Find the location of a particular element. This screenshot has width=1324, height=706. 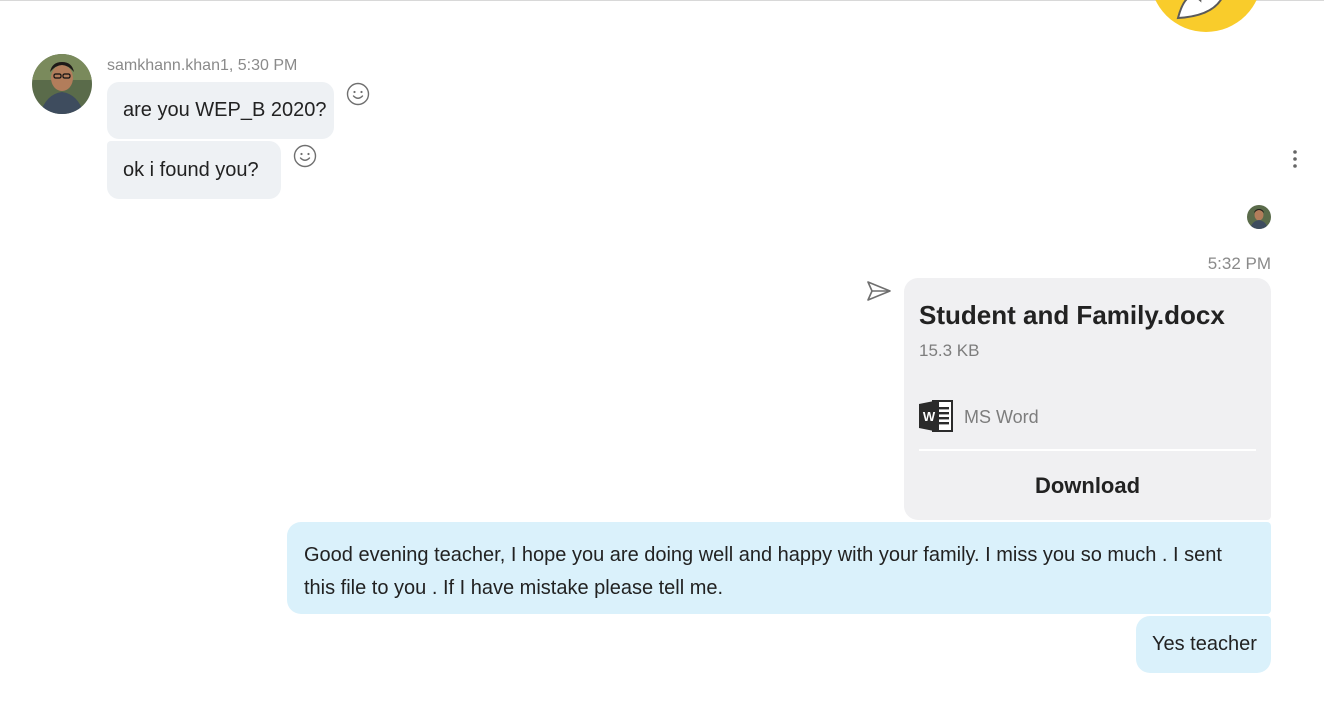

file-type-label: MS Word is located at coordinates (1001, 417).